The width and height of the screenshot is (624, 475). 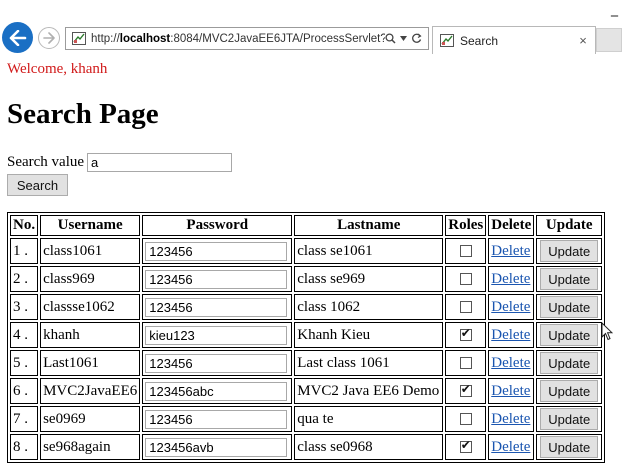 I want to click on header-delete: Delete, so click(x=511, y=225).